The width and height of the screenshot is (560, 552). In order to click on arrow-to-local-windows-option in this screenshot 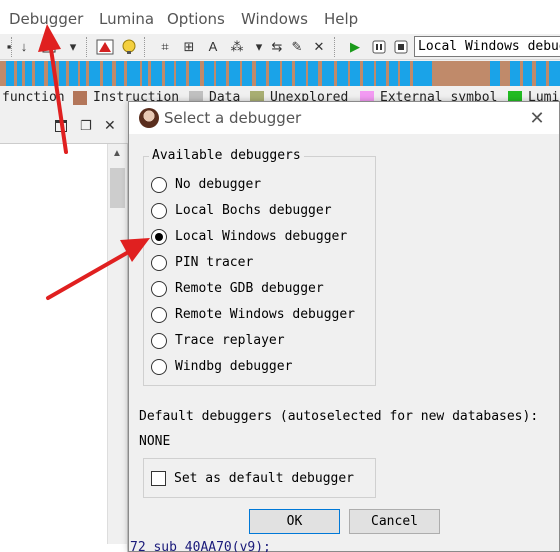, I will do `click(98, 269)`.